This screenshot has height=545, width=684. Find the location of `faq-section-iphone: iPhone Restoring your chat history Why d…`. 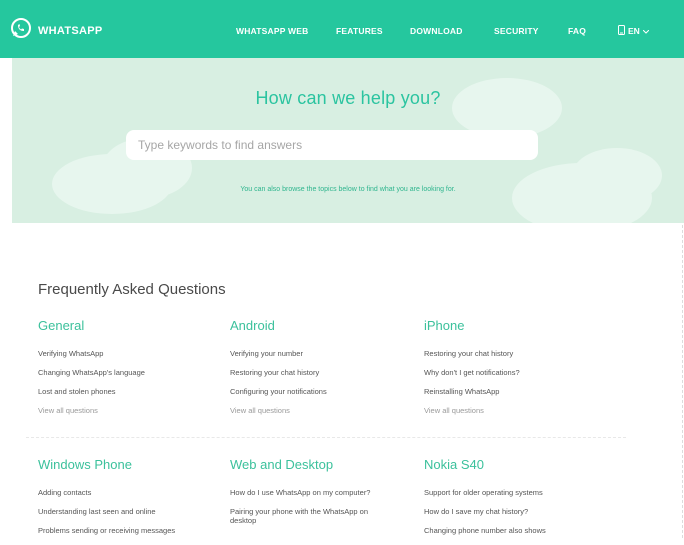

faq-section-iphone: iPhone Restoring your chat history Why d… is located at coordinates (514, 371).